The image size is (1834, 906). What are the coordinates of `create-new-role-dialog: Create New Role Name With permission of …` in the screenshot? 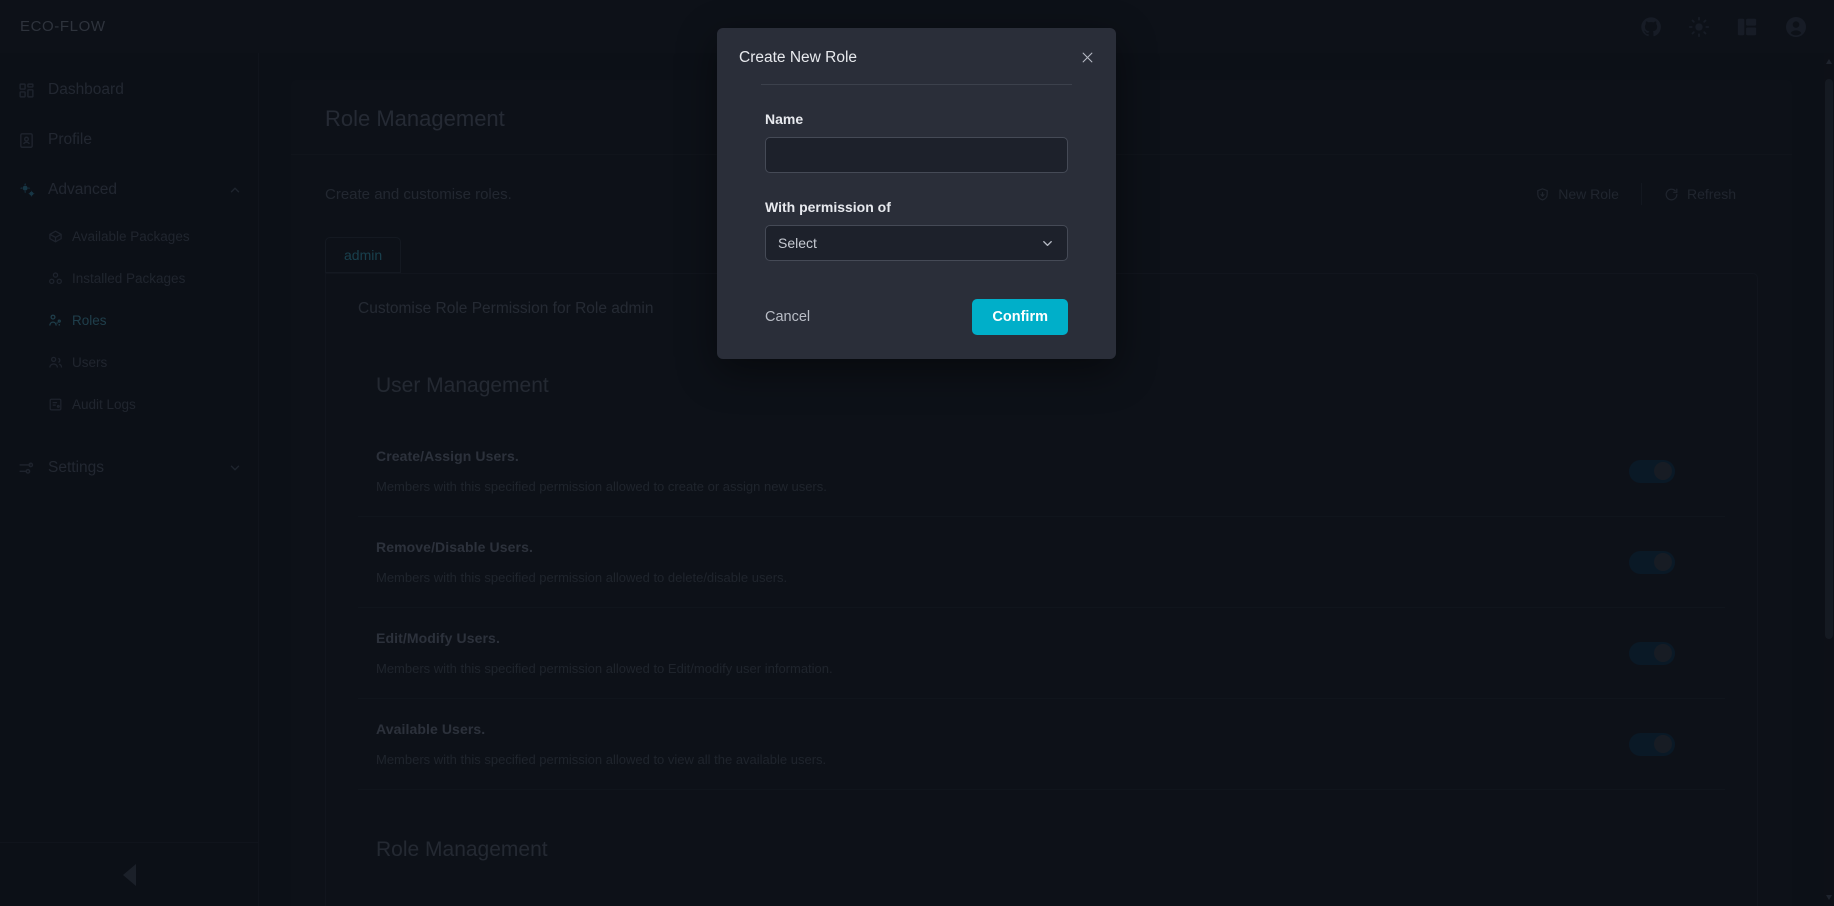 It's located at (916, 193).